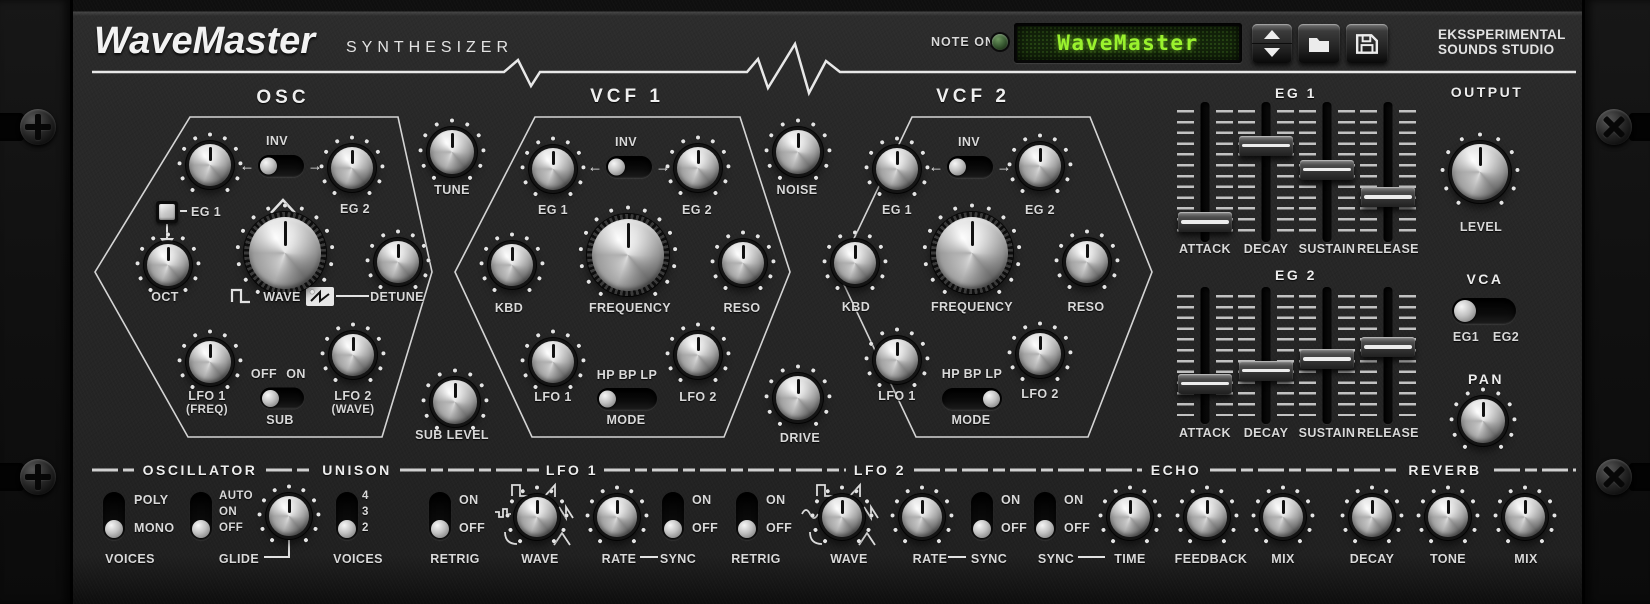 The width and height of the screenshot is (1650, 604). What do you see at coordinates (1388, 433) in the screenshot?
I see `eg2-release-label: RELEASE` at bounding box center [1388, 433].